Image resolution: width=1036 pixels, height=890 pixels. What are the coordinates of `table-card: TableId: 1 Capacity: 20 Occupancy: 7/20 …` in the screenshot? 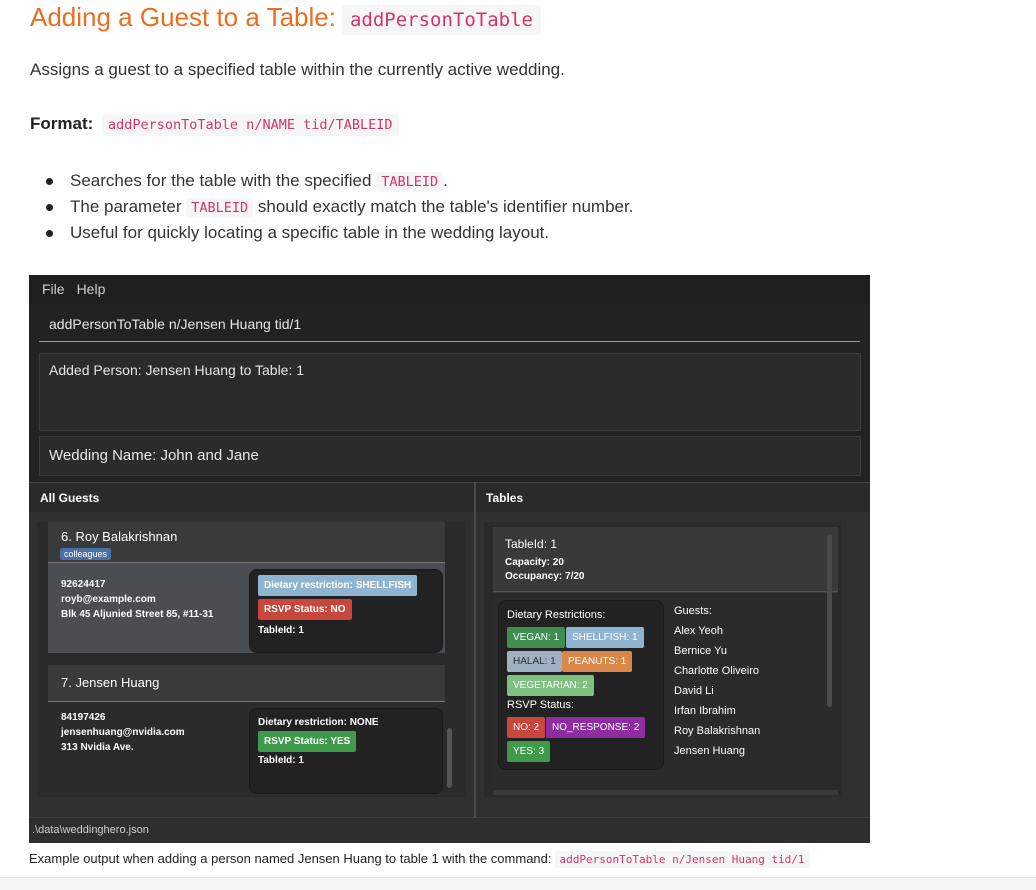 It's located at (665, 655).